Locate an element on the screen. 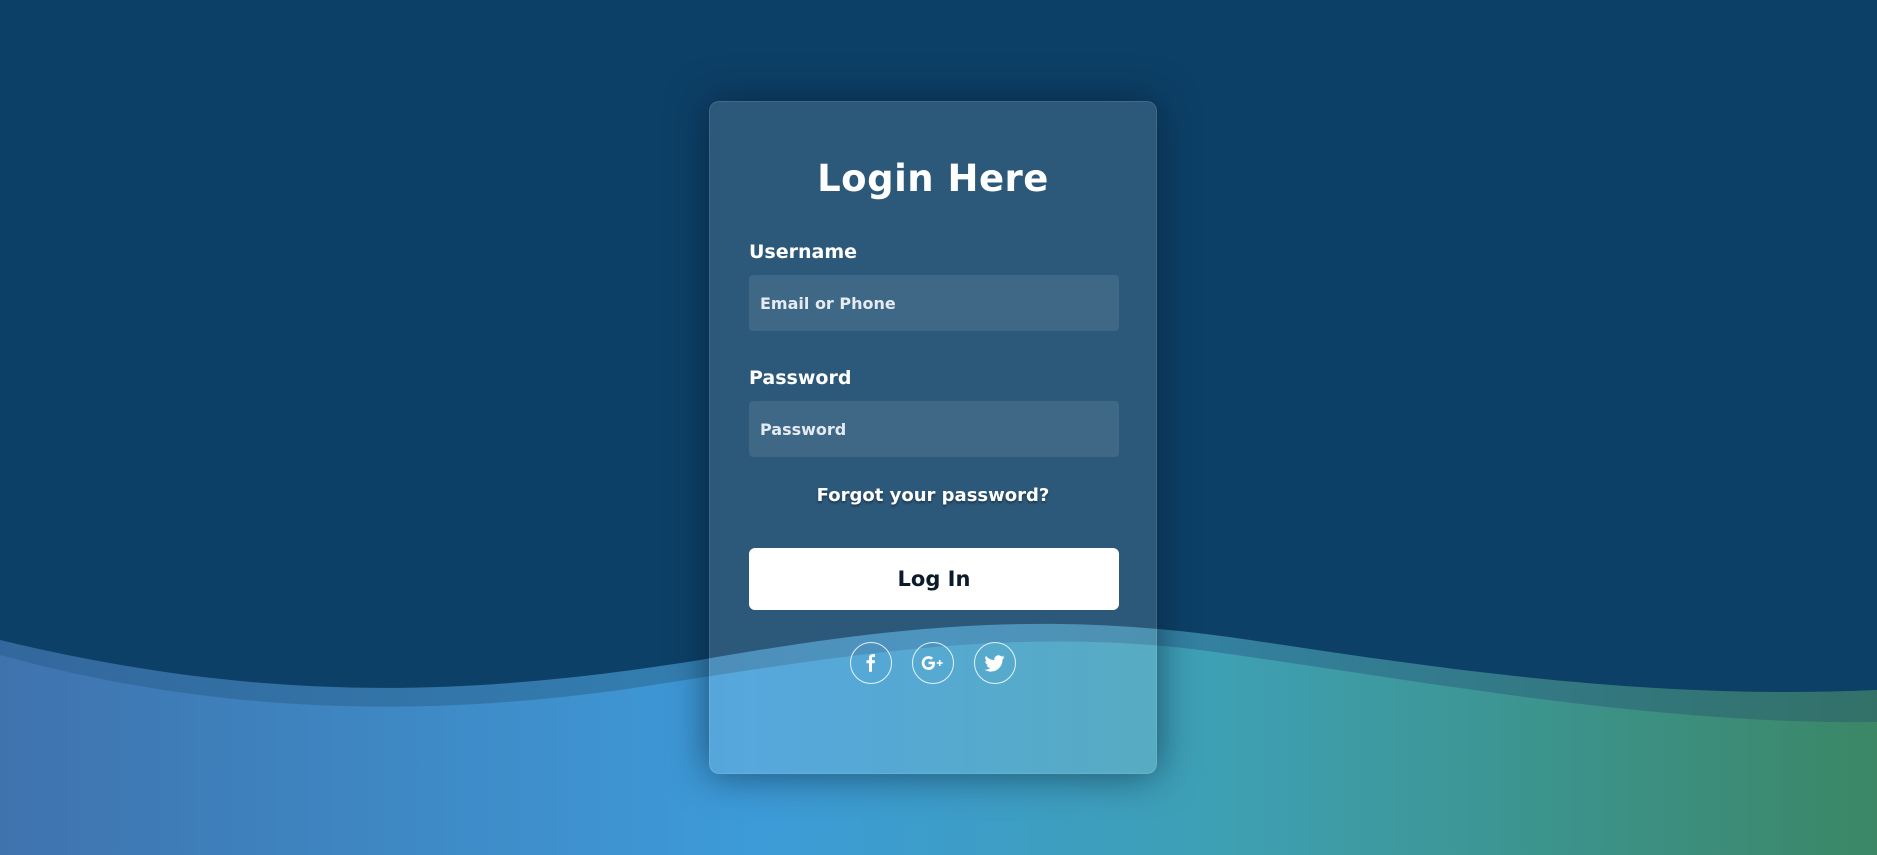  username-label: Username is located at coordinates (803, 252).